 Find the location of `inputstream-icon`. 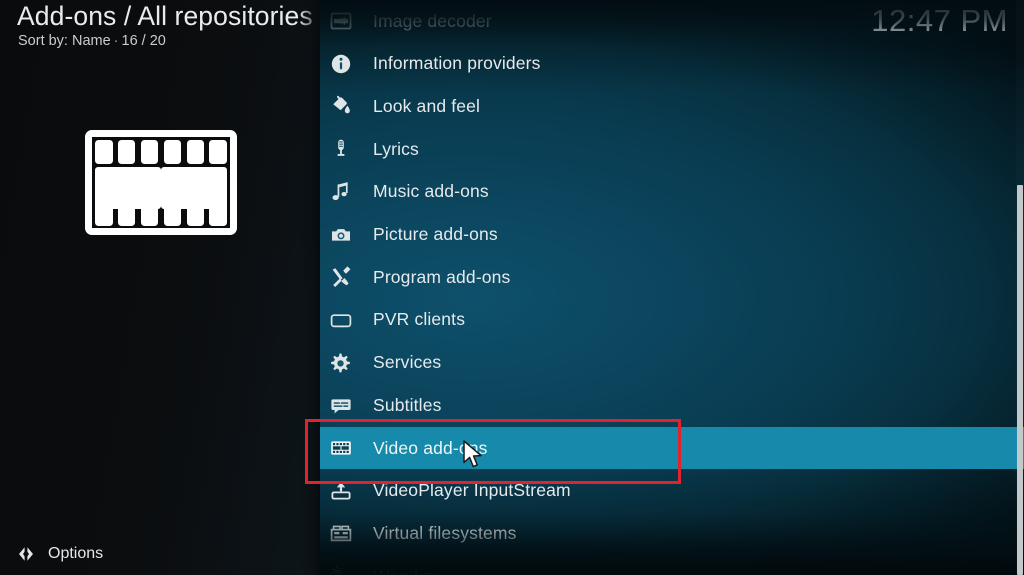

inputstream-icon is located at coordinates (341, 491).